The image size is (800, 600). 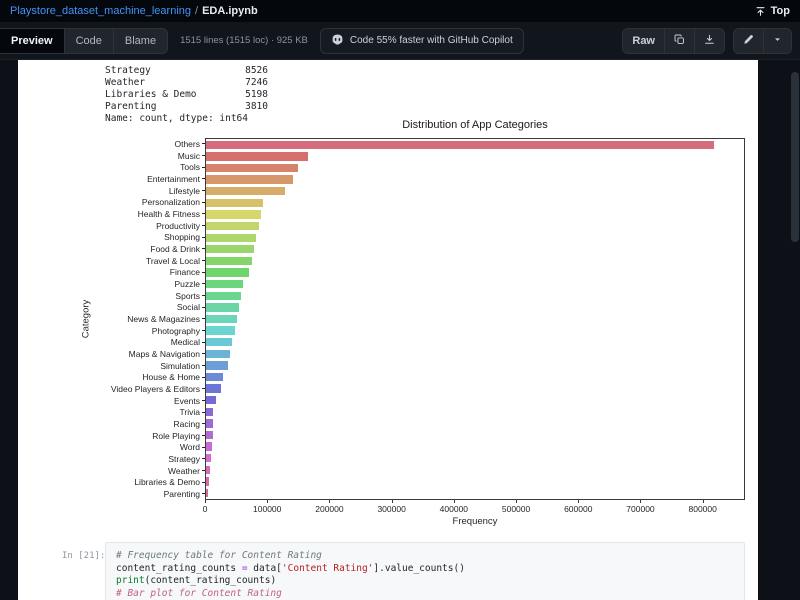 What do you see at coordinates (149, 494) in the screenshot?
I see `y-tick-label: Parenting` at bounding box center [149, 494].